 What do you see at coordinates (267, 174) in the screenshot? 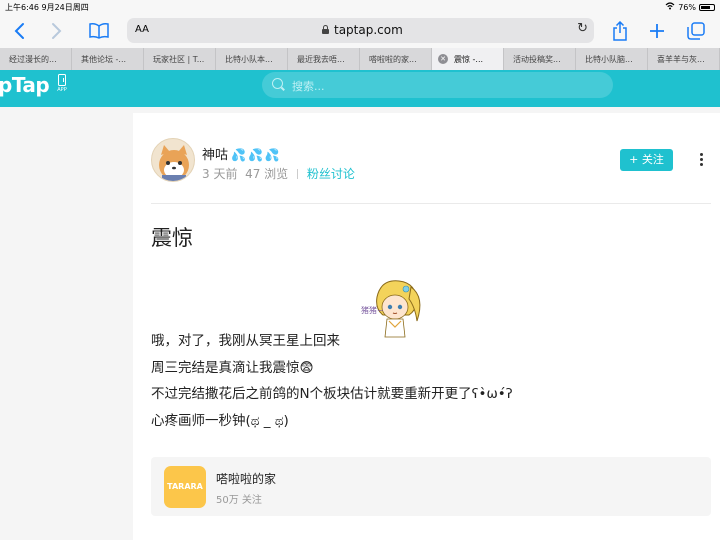
I see `post-views: 47 浏览` at bounding box center [267, 174].